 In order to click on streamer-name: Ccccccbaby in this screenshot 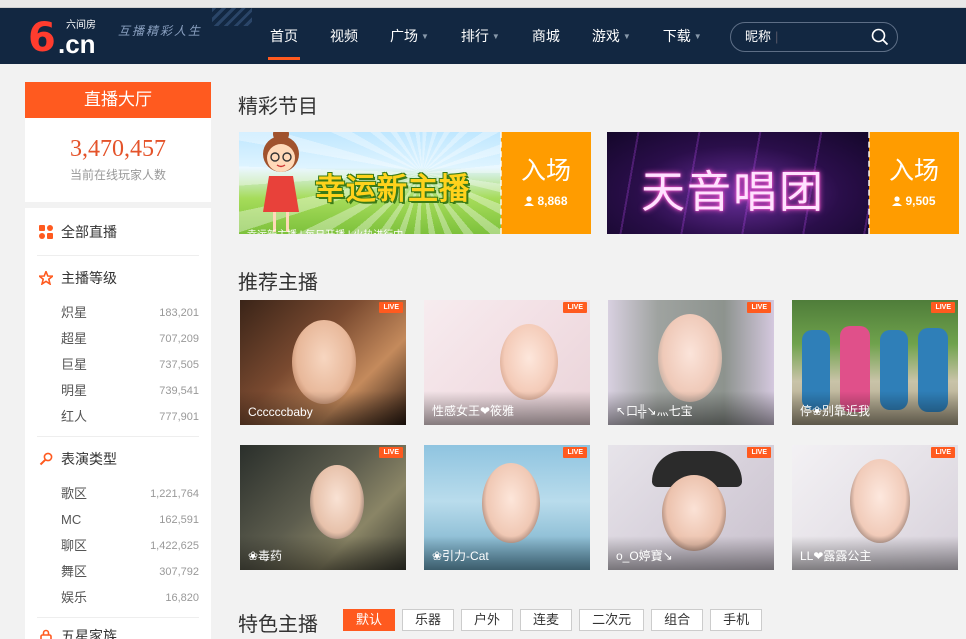, I will do `click(280, 412)`.